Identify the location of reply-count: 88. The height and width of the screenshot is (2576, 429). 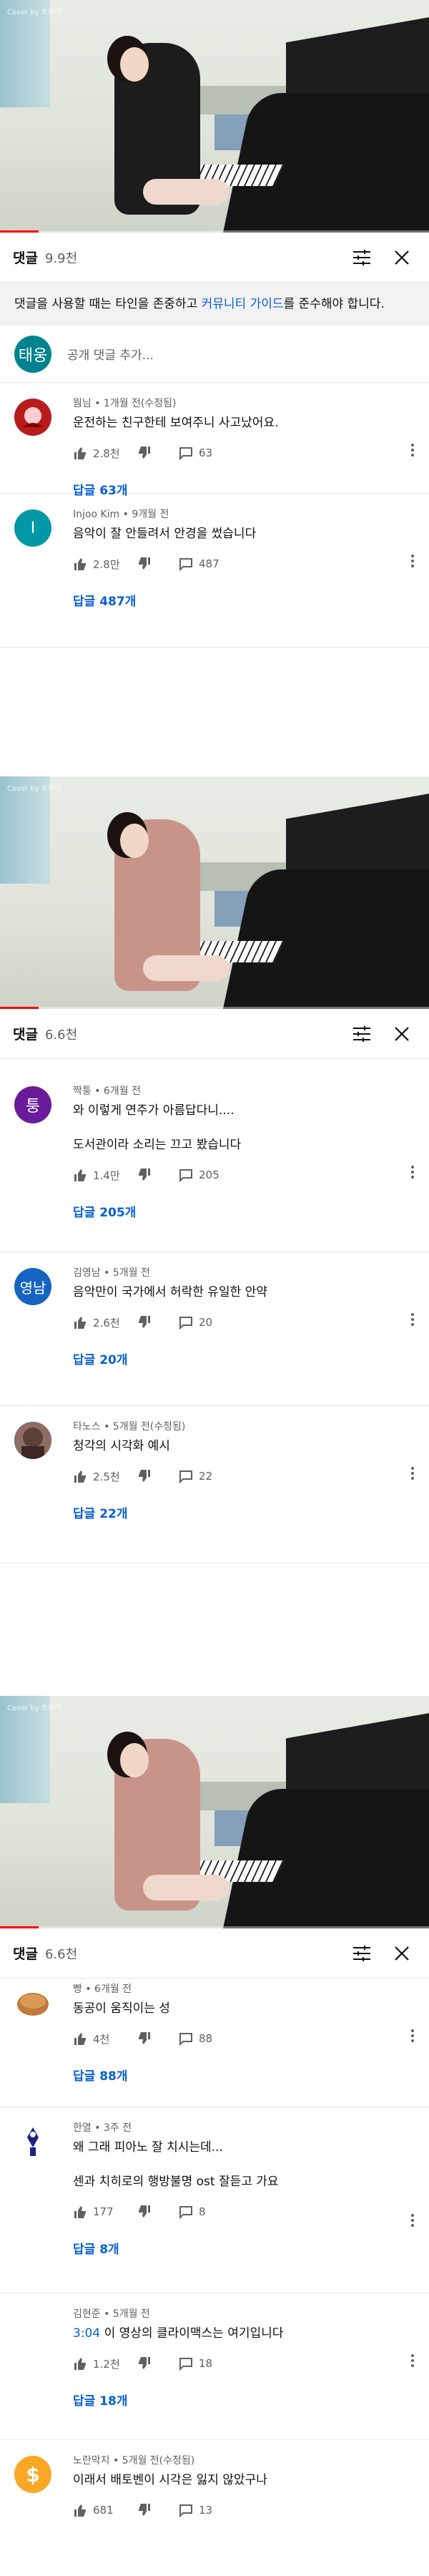
(206, 2038).